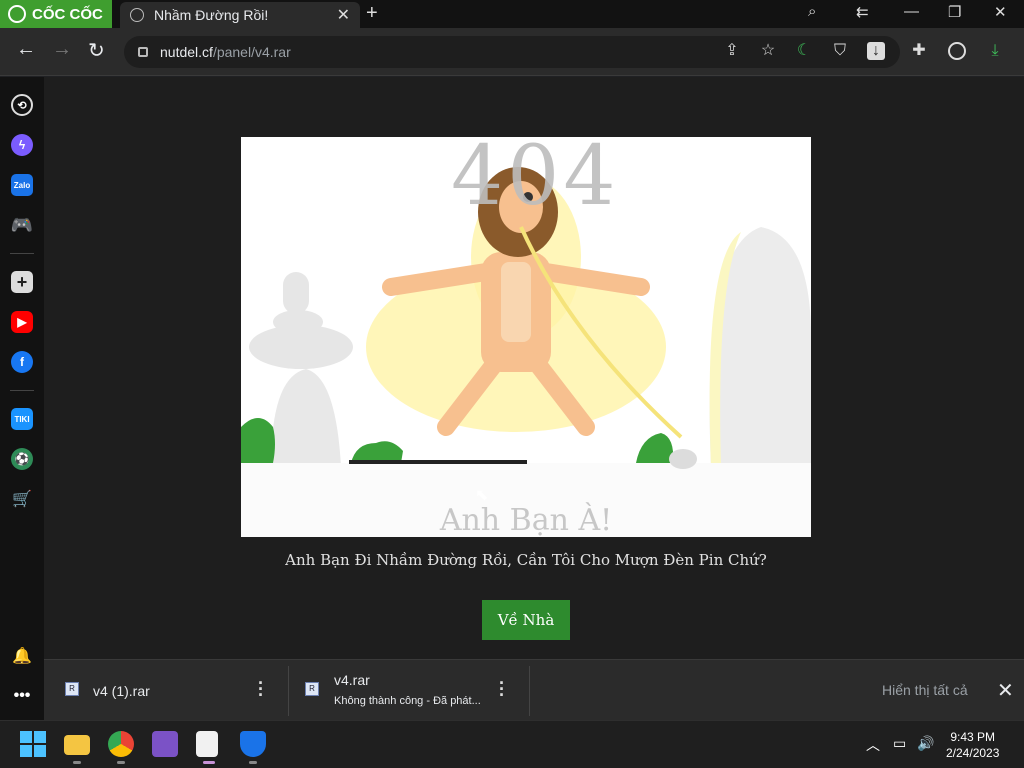 This screenshot has width=1024, height=768. What do you see at coordinates (207, 744) in the screenshot?
I see `document-icon` at bounding box center [207, 744].